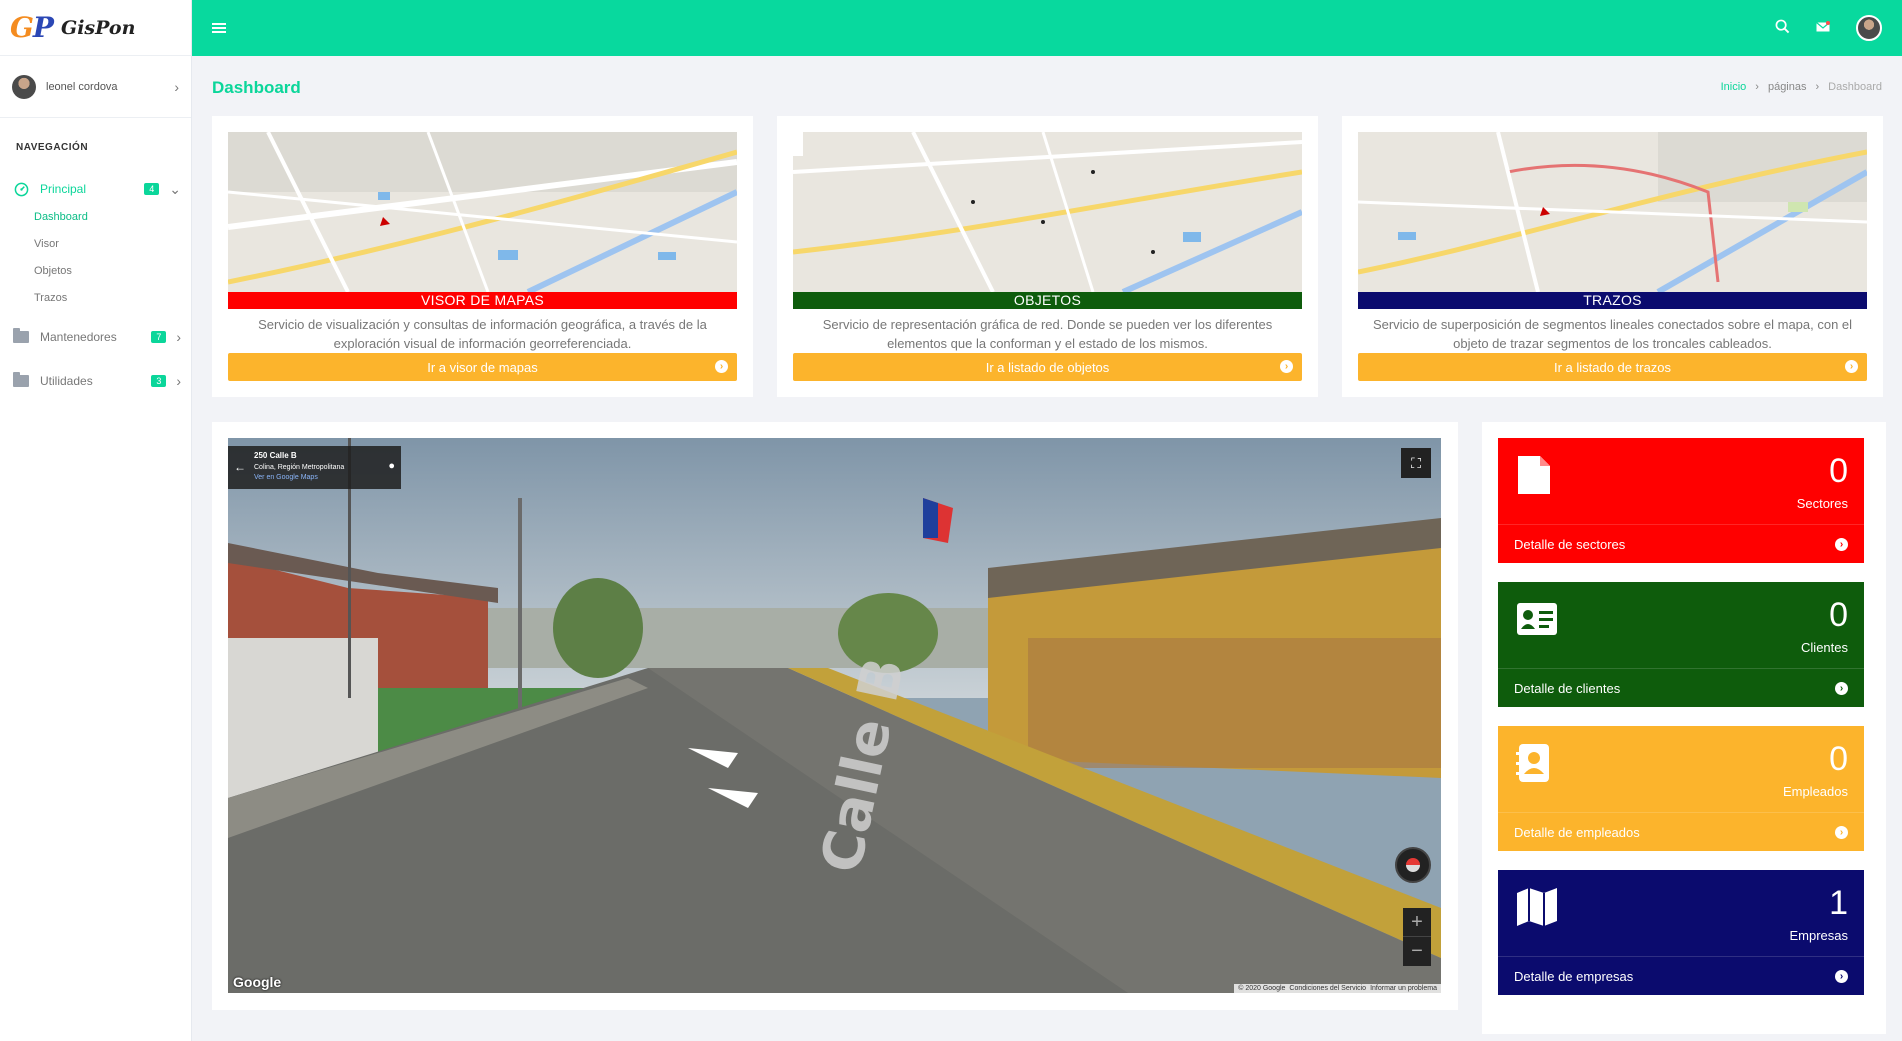  Describe the element at coordinates (1823, 28) in the screenshot. I see `mail-icon` at that location.